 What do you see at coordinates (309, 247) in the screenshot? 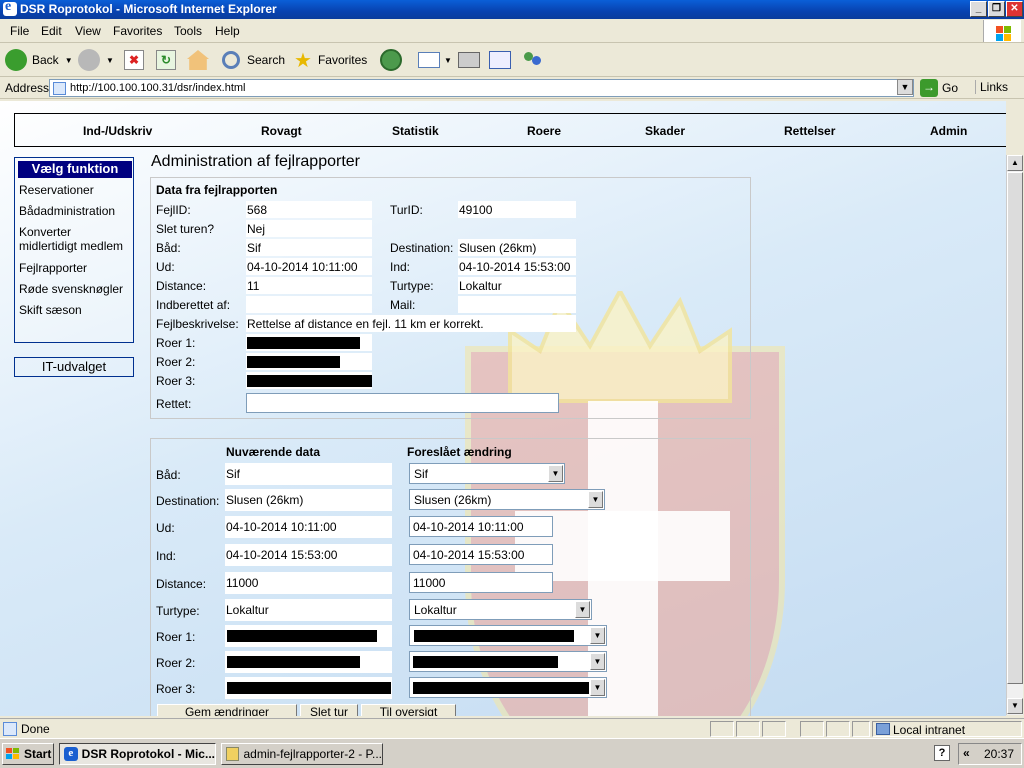
I see `baad-value: Sif` at bounding box center [309, 247].